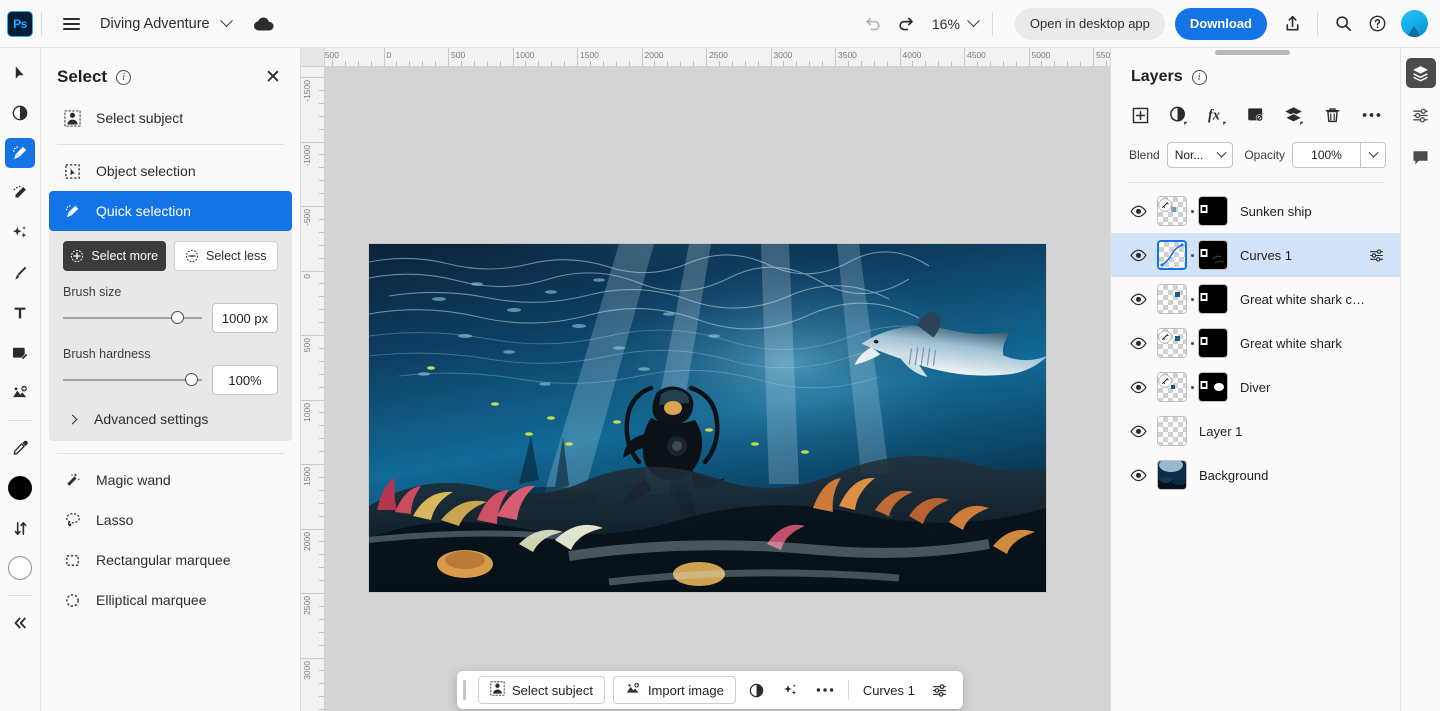 The width and height of the screenshot is (1440, 711). What do you see at coordinates (1376, 255) in the screenshot?
I see `layer-properties-icon` at bounding box center [1376, 255].